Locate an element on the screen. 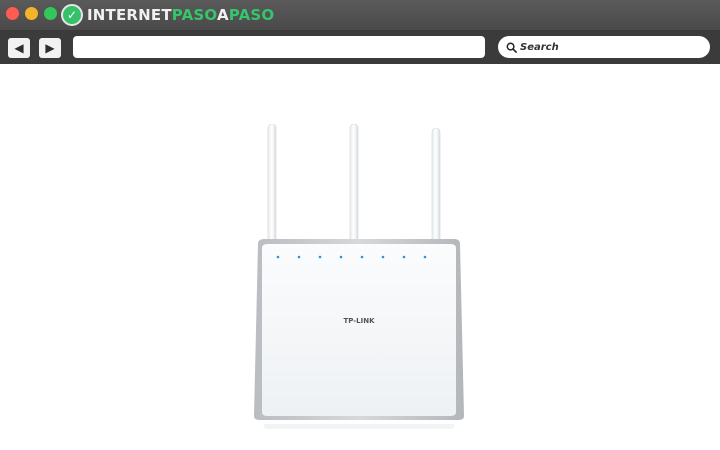  title-bar: ✓ INTERNETPASOAPASO is located at coordinates (360, 15).